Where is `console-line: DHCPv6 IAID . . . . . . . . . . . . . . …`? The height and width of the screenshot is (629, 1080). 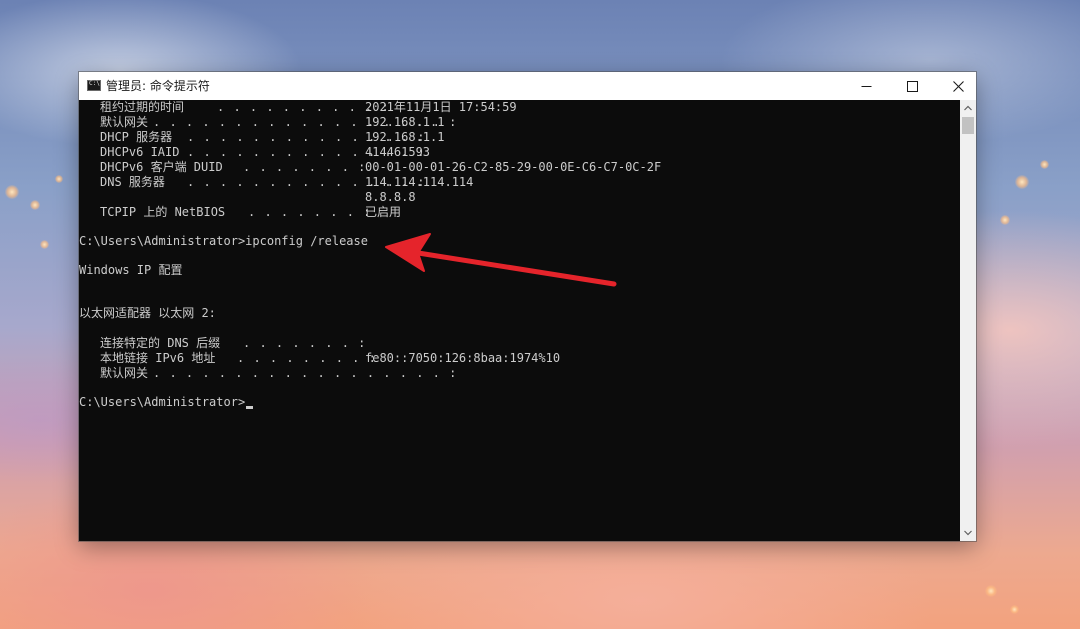 console-line: DHCPv6 IAID . . . . . . . . . . . . . . … is located at coordinates (519, 152).